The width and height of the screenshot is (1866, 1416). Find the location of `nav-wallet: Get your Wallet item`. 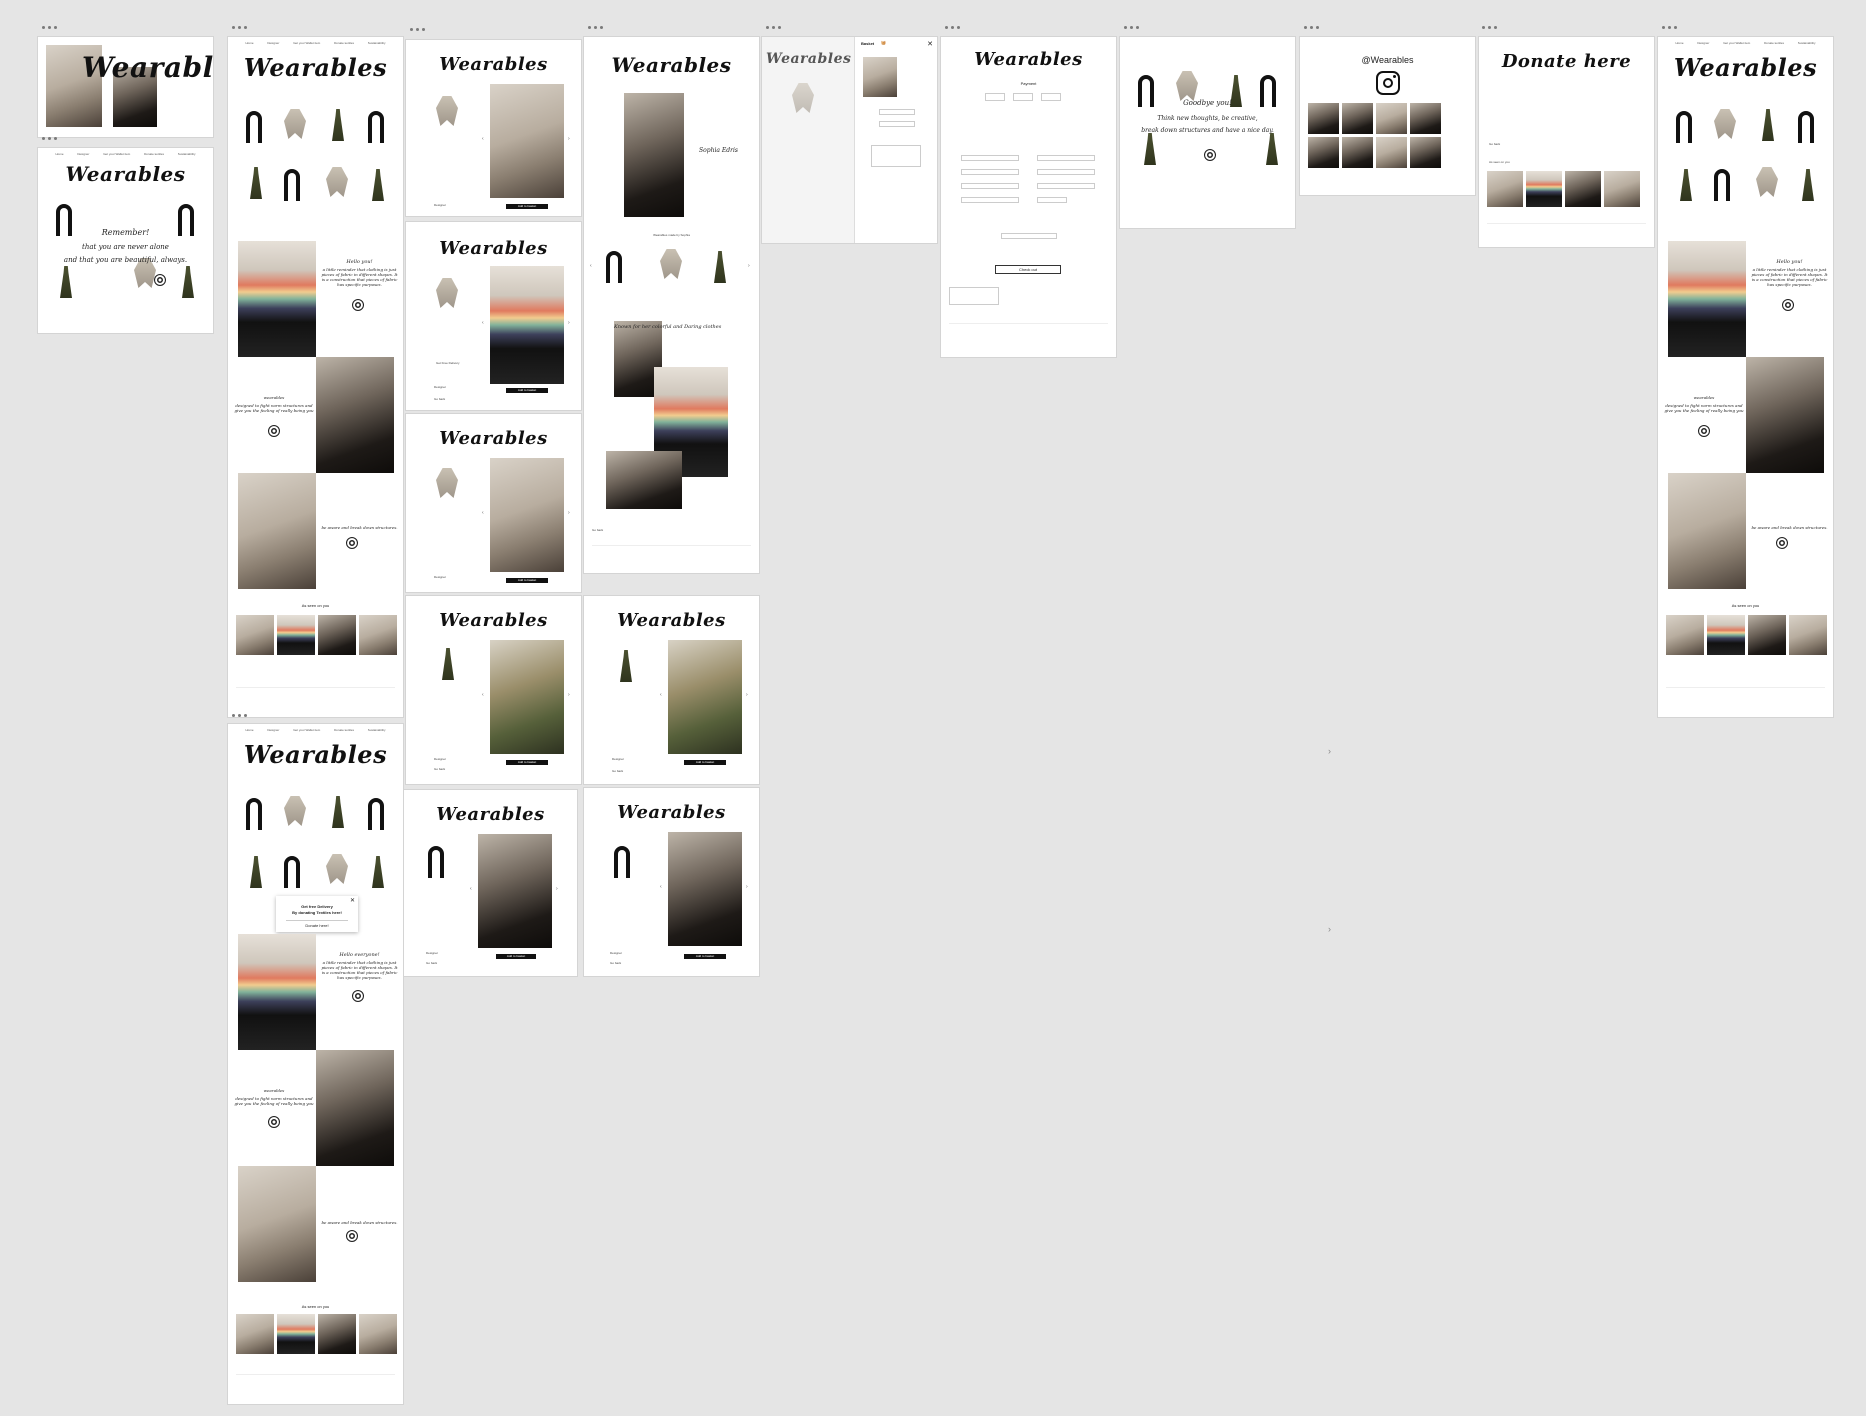

nav-wallet: Get your Wallet item is located at coordinates (306, 43).